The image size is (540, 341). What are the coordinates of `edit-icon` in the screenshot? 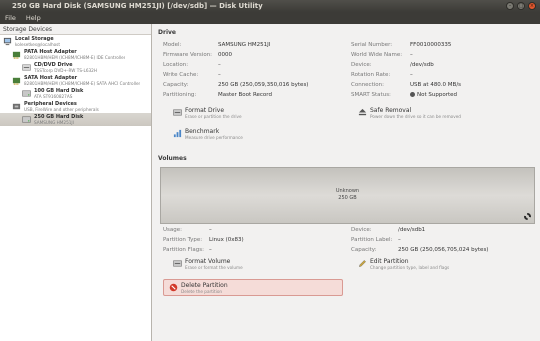 It's located at (362, 263).